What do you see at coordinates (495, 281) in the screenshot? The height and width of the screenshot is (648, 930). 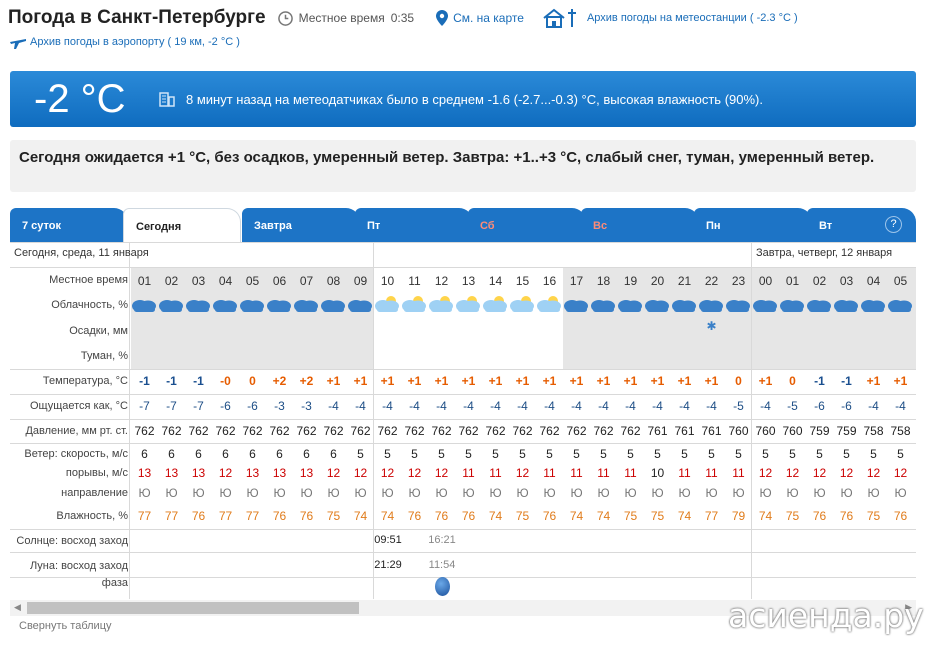 I see `hour-cell: 14` at bounding box center [495, 281].